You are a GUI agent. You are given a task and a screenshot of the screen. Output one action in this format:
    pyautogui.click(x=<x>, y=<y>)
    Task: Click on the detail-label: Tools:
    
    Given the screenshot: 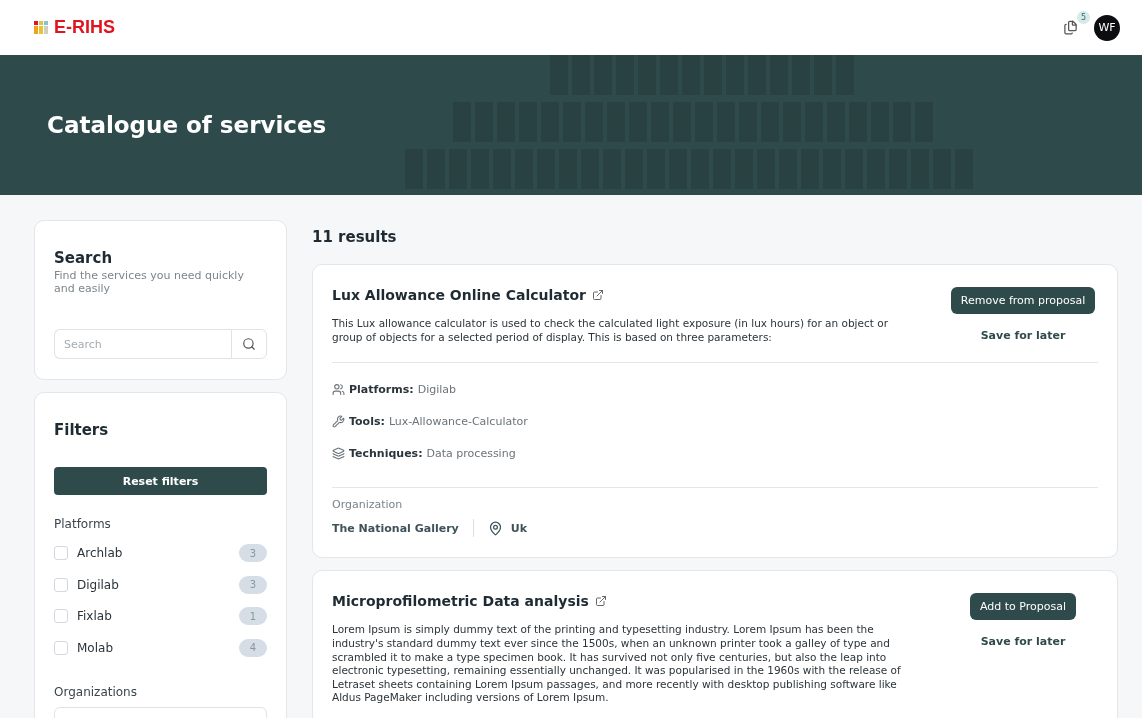 What is the action you would take?
    pyautogui.click(x=367, y=421)
    